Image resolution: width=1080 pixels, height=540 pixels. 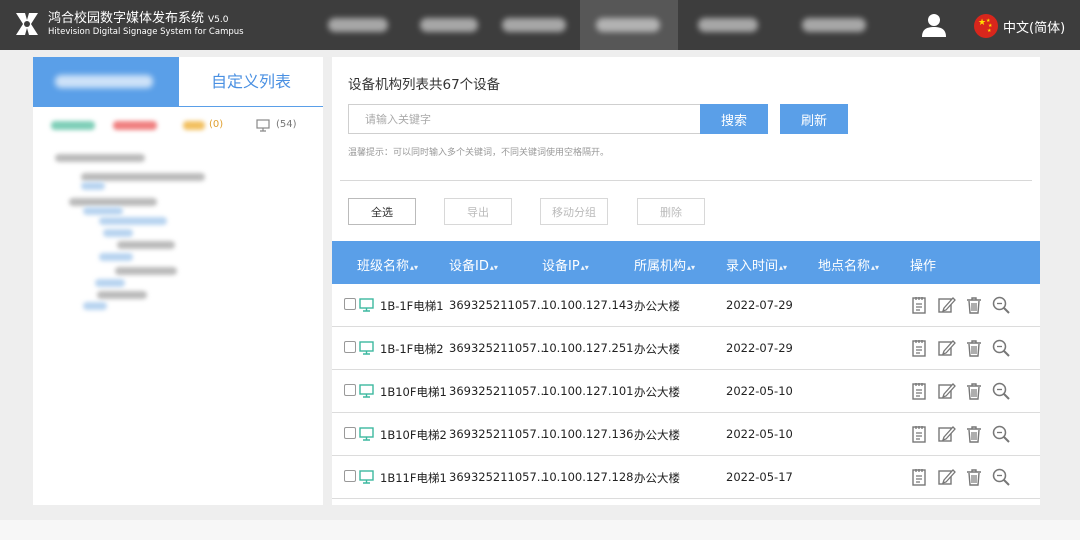 I want to click on cell-device-ip: 10.100.127.136, so click(x=588, y=434).